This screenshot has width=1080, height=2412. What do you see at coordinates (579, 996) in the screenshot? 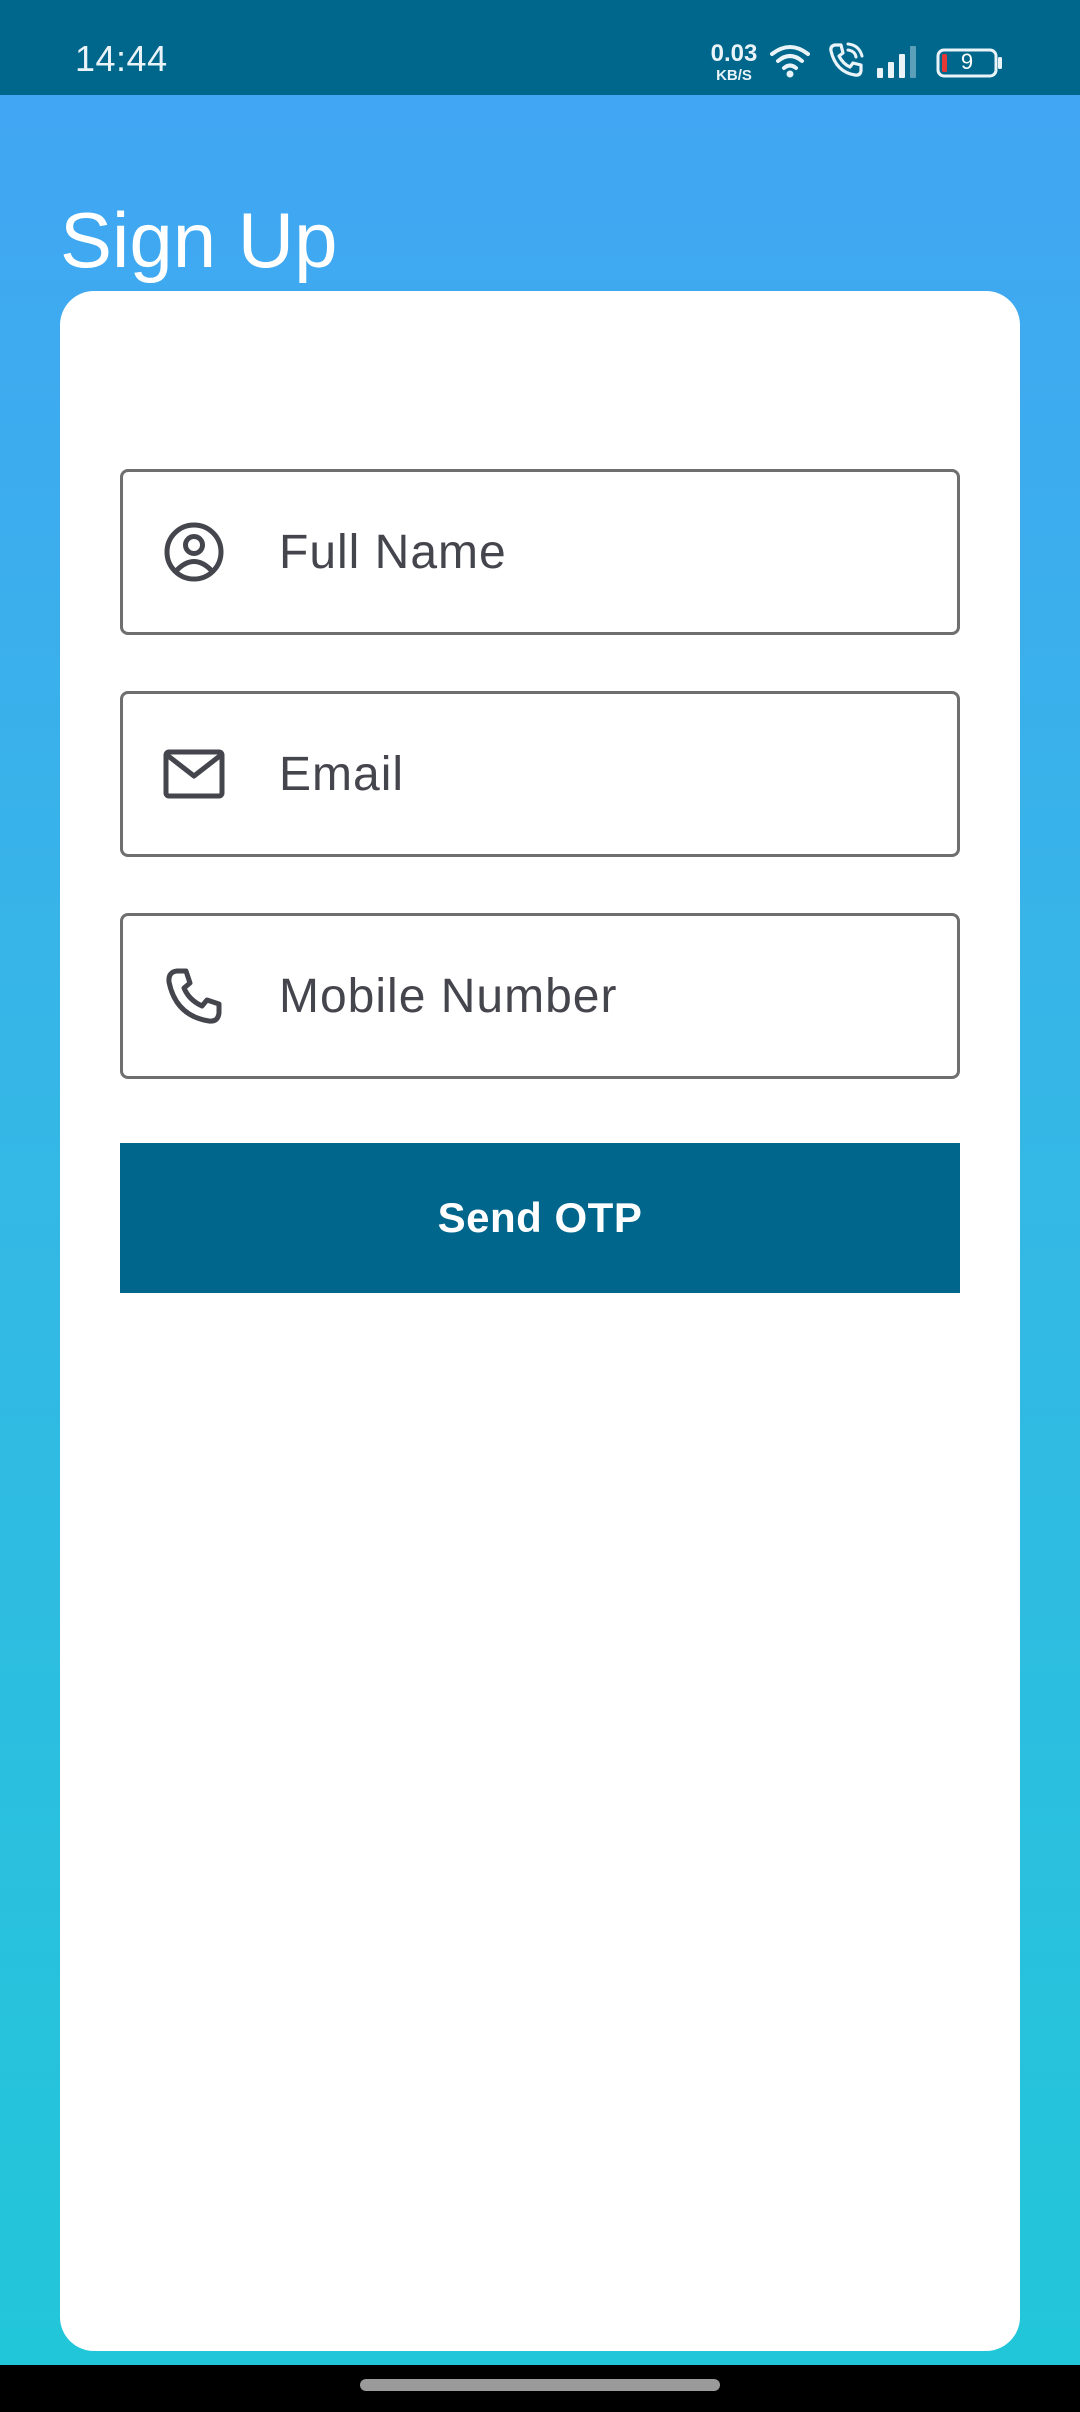
I see `mobile-number-input` at bounding box center [579, 996].